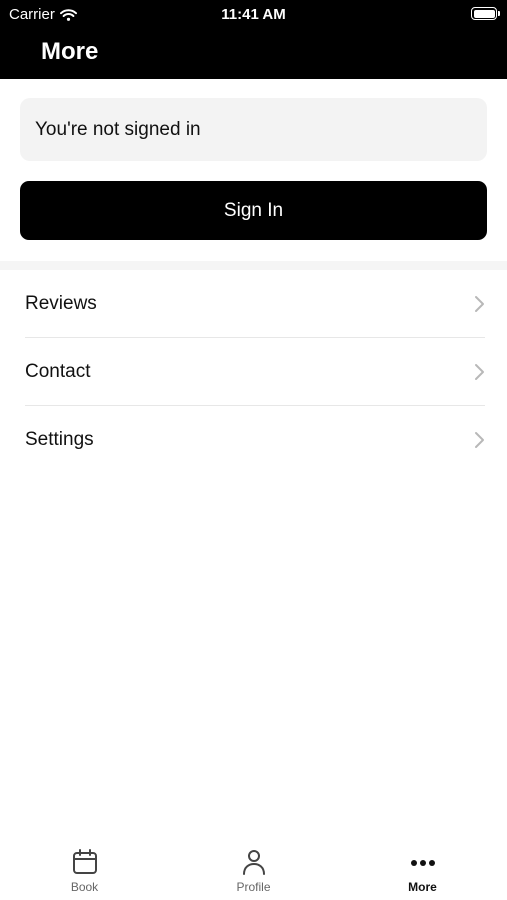  Describe the element at coordinates (422, 869) in the screenshot. I see `tab-more: More` at that location.